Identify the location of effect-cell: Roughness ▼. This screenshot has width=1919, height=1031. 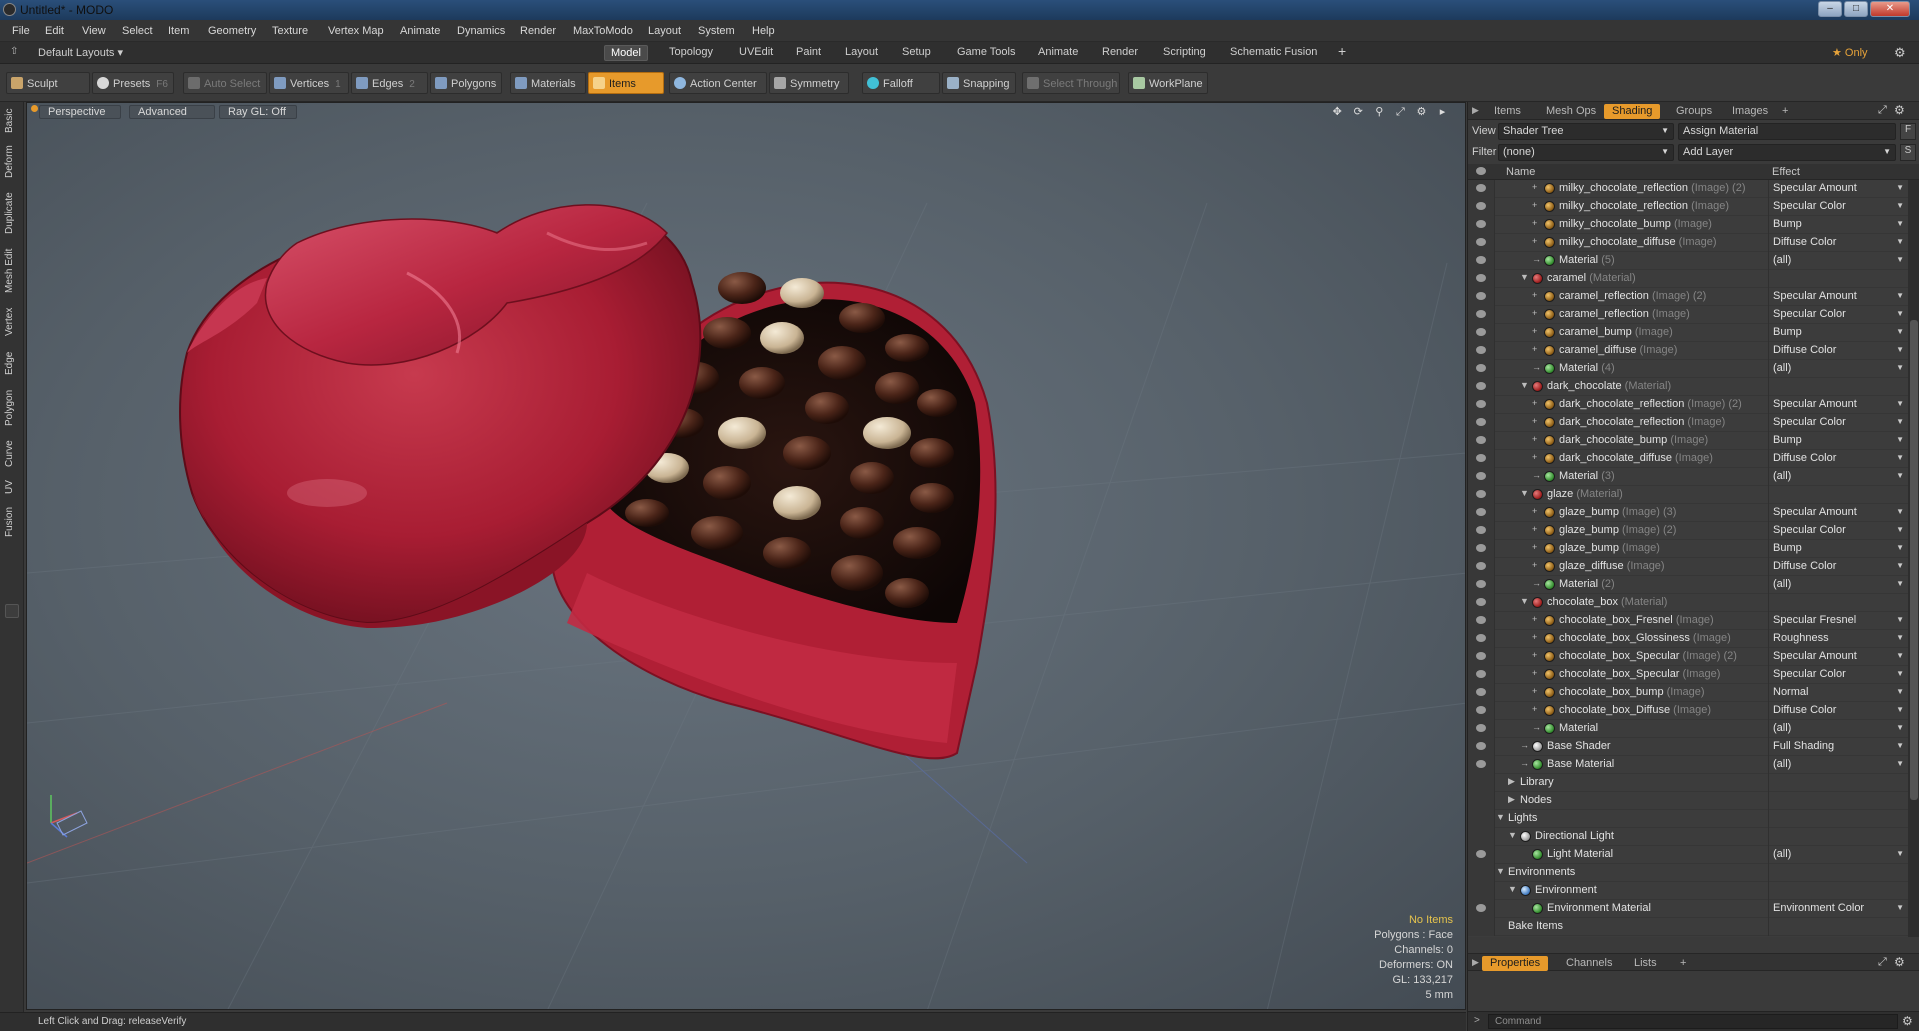
(1838, 639).